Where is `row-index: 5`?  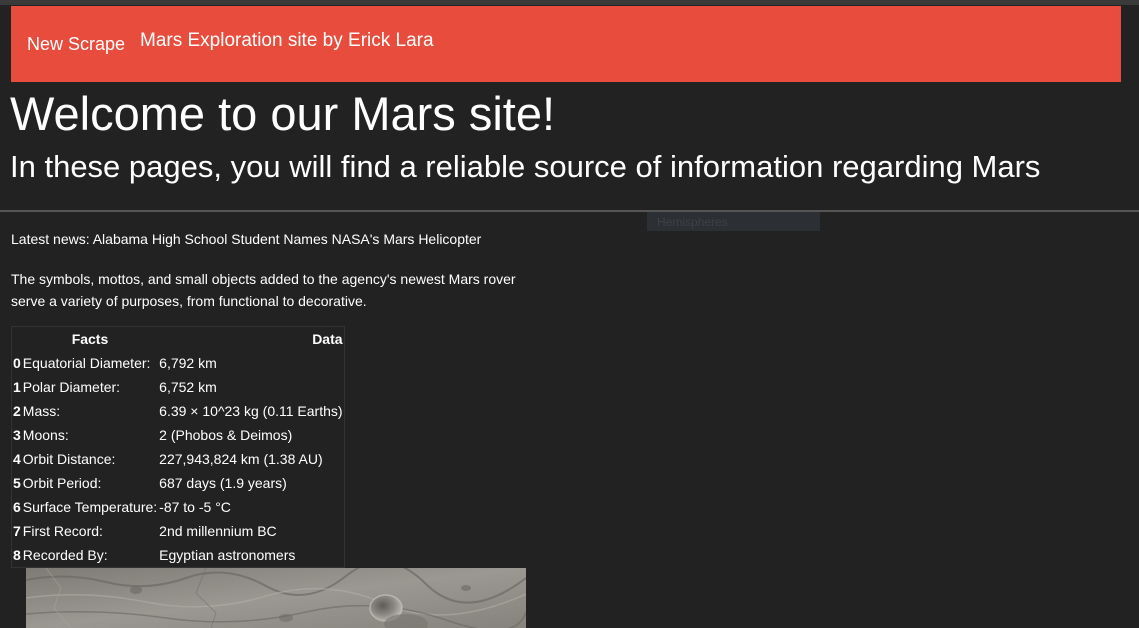
row-index: 5 is located at coordinates (17, 483).